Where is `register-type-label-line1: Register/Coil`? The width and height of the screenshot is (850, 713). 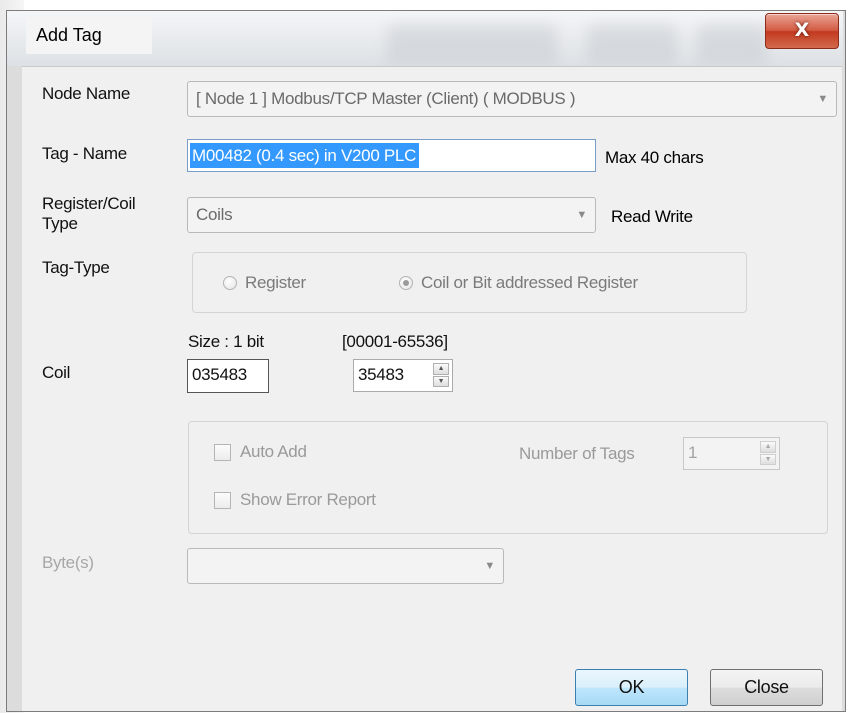
register-type-label-line1: Register/Coil is located at coordinates (89, 203).